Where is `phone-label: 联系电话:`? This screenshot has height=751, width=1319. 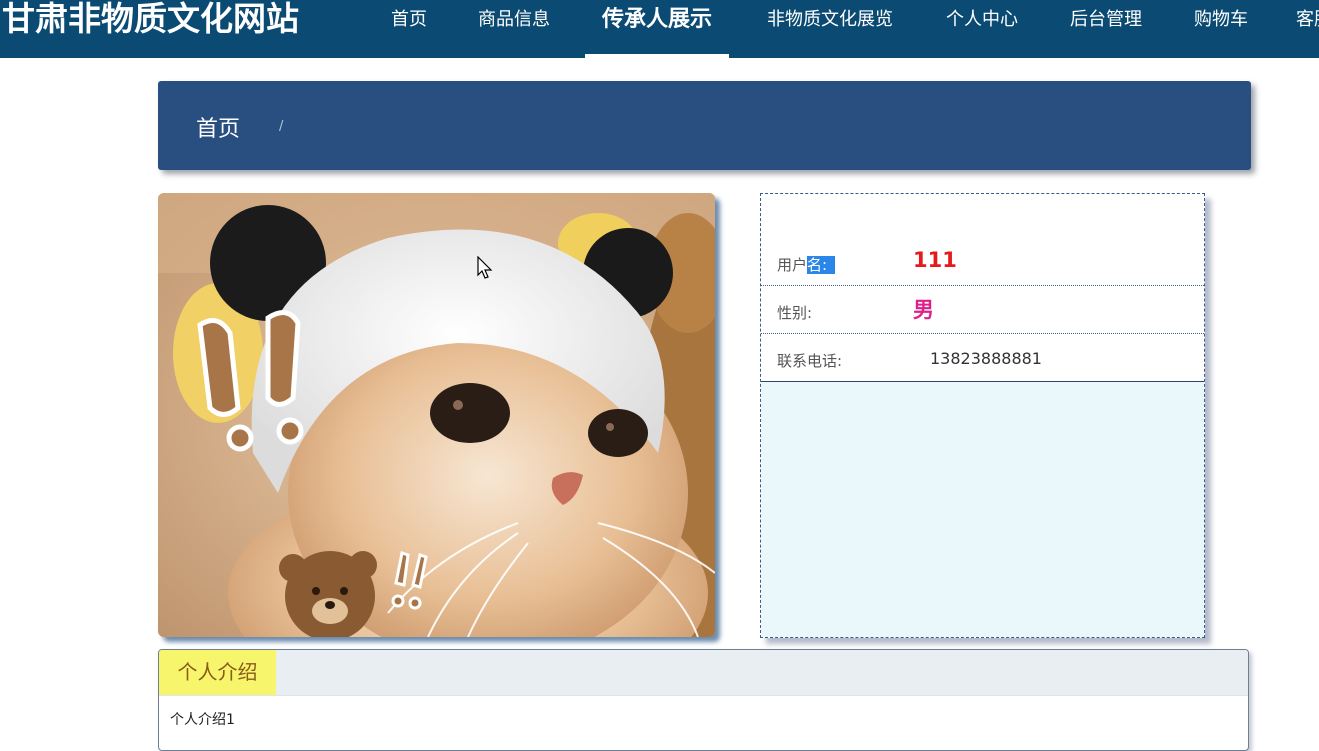
phone-label: 联系电话: is located at coordinates (810, 361).